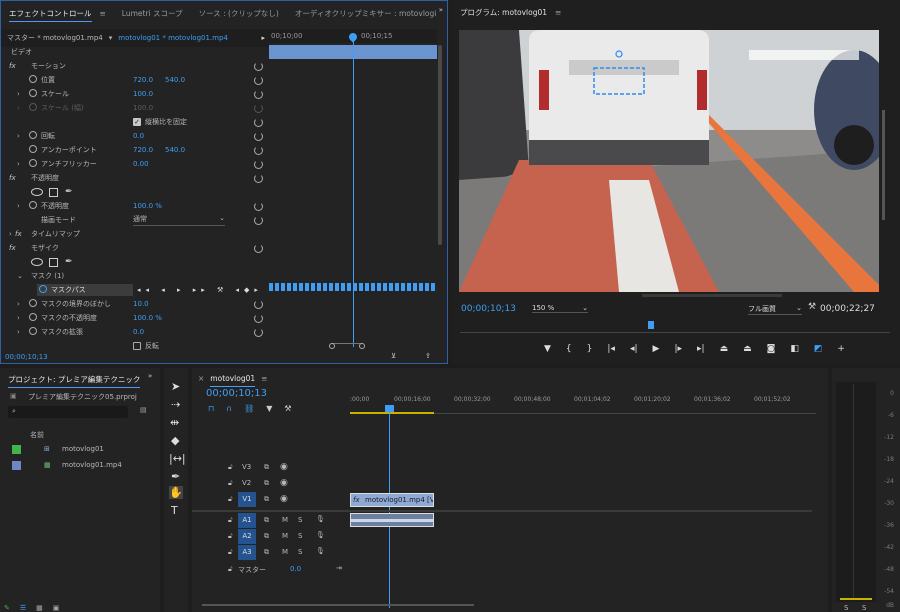 The width and height of the screenshot is (900, 612). Describe the element at coordinates (846, 608) in the screenshot. I see `solo-left-button: S` at that location.